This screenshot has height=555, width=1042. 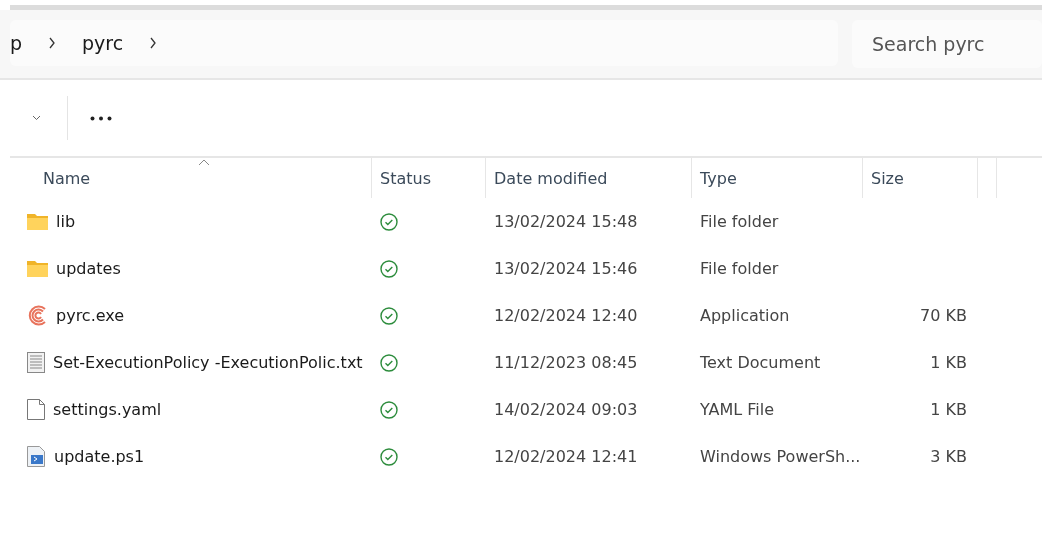 I want to click on size-cell: 3 KB, so click(x=948, y=456).